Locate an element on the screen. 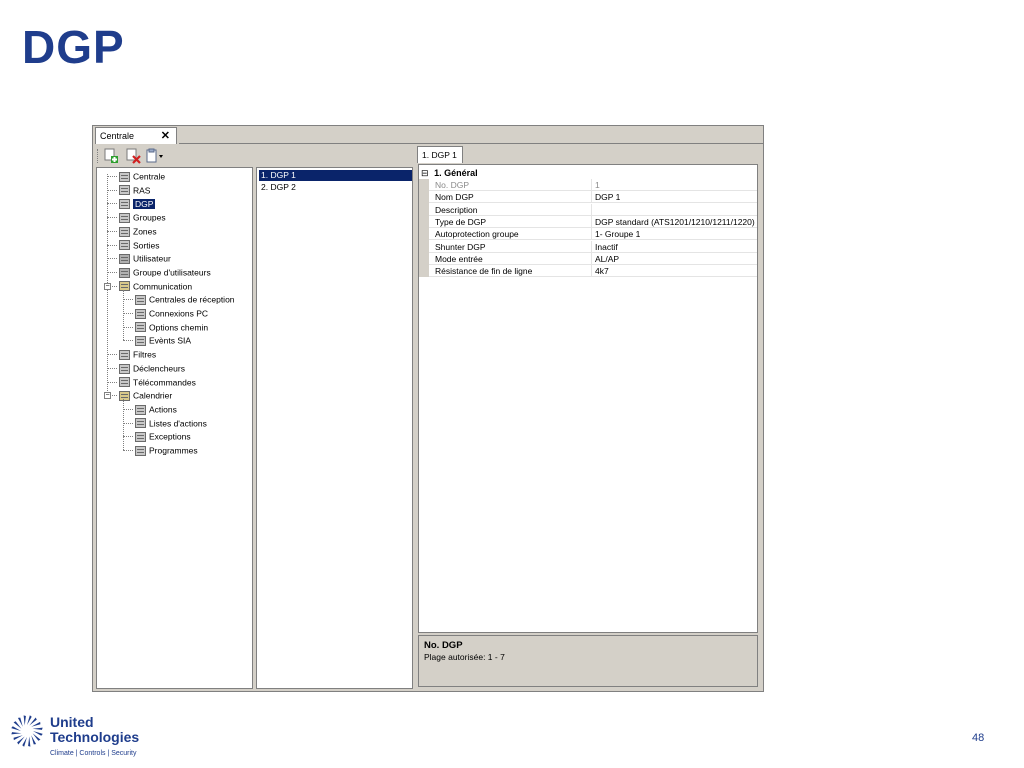 The height and width of the screenshot is (768, 1024). tree-item-label: Calendrier is located at coordinates (153, 395).